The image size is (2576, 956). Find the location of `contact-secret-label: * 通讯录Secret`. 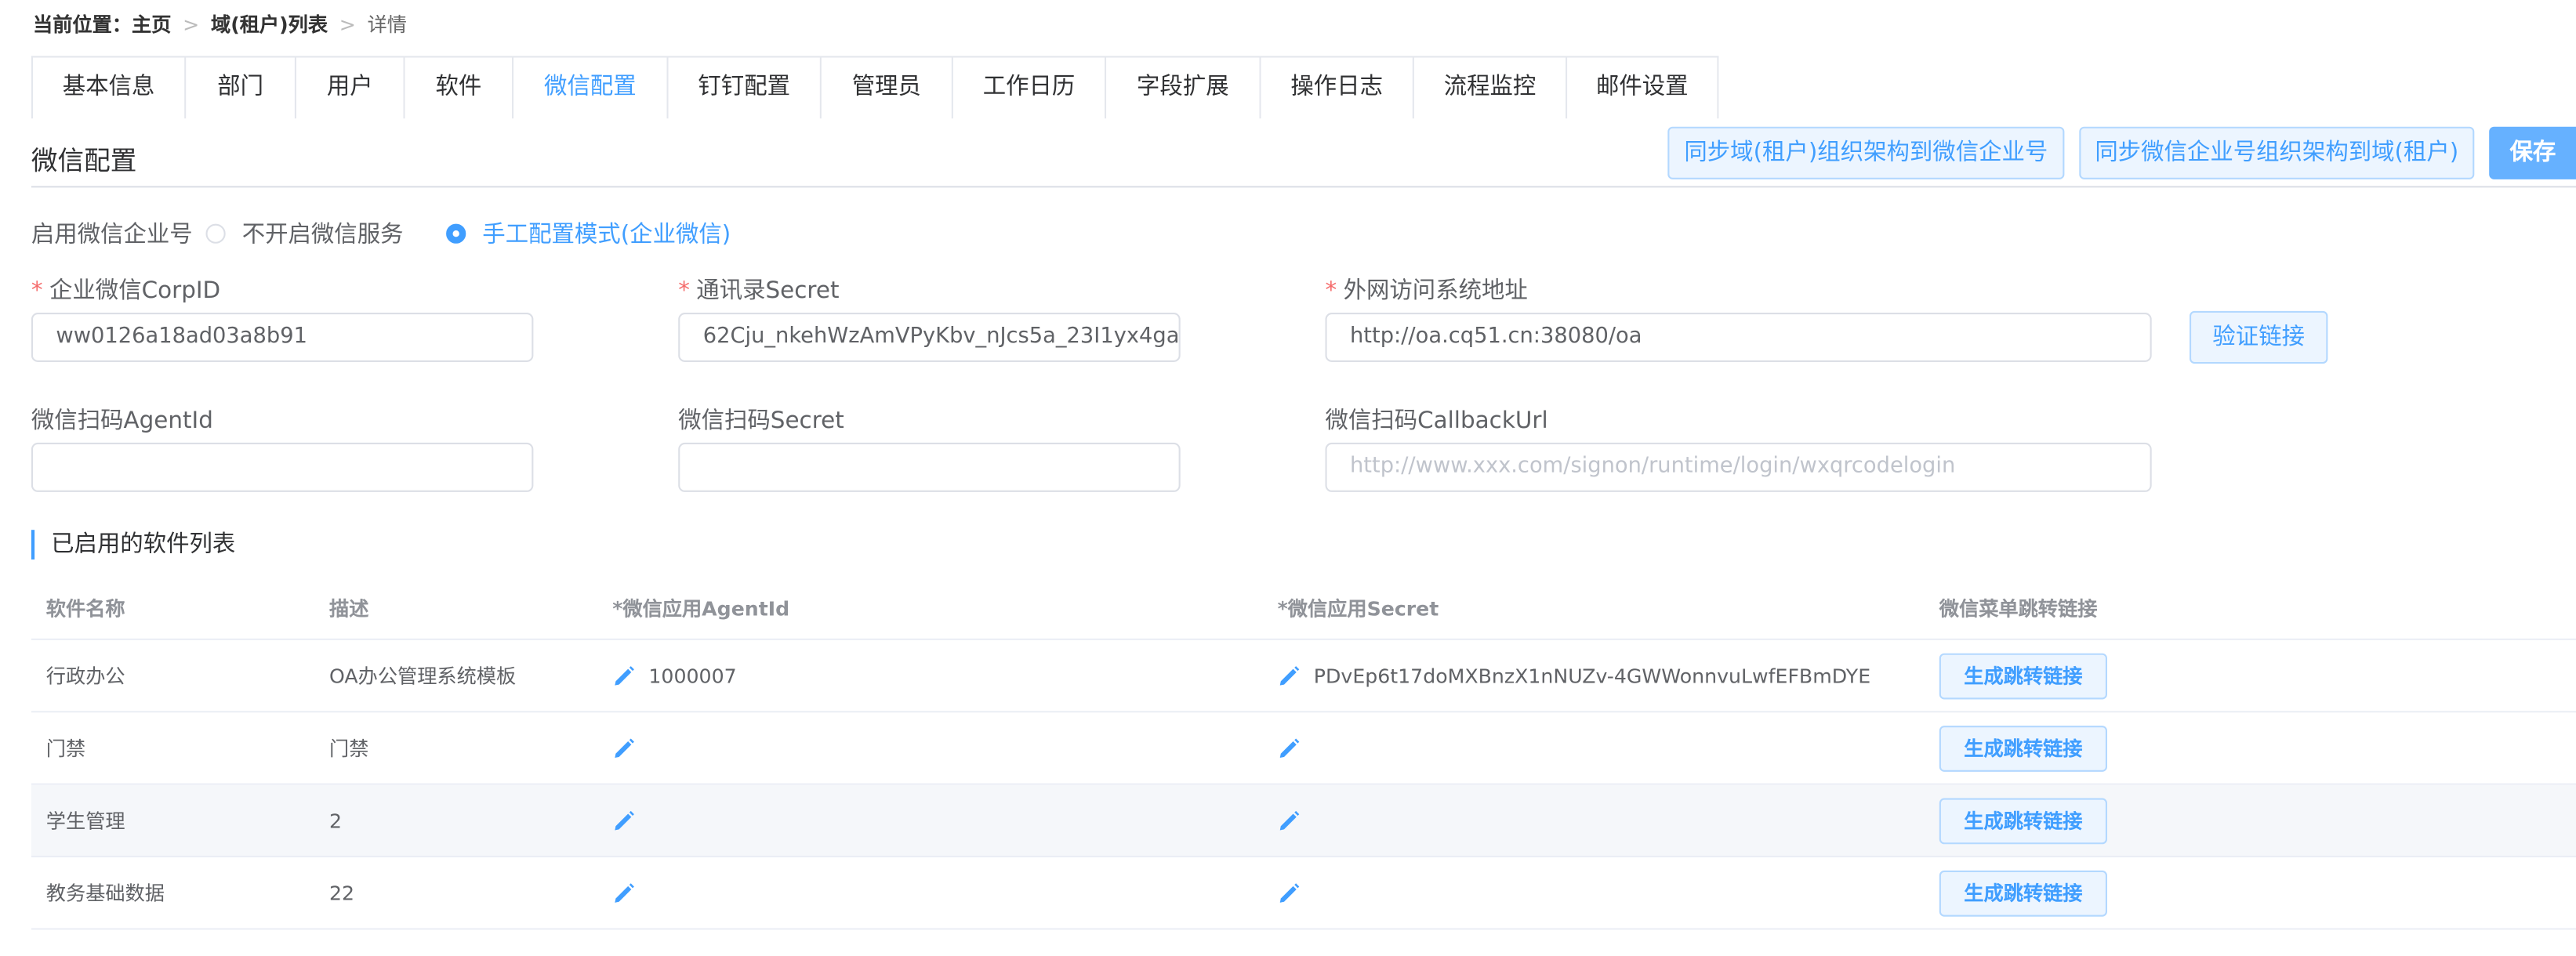

contact-secret-label: * 通讯录Secret is located at coordinates (759, 291).